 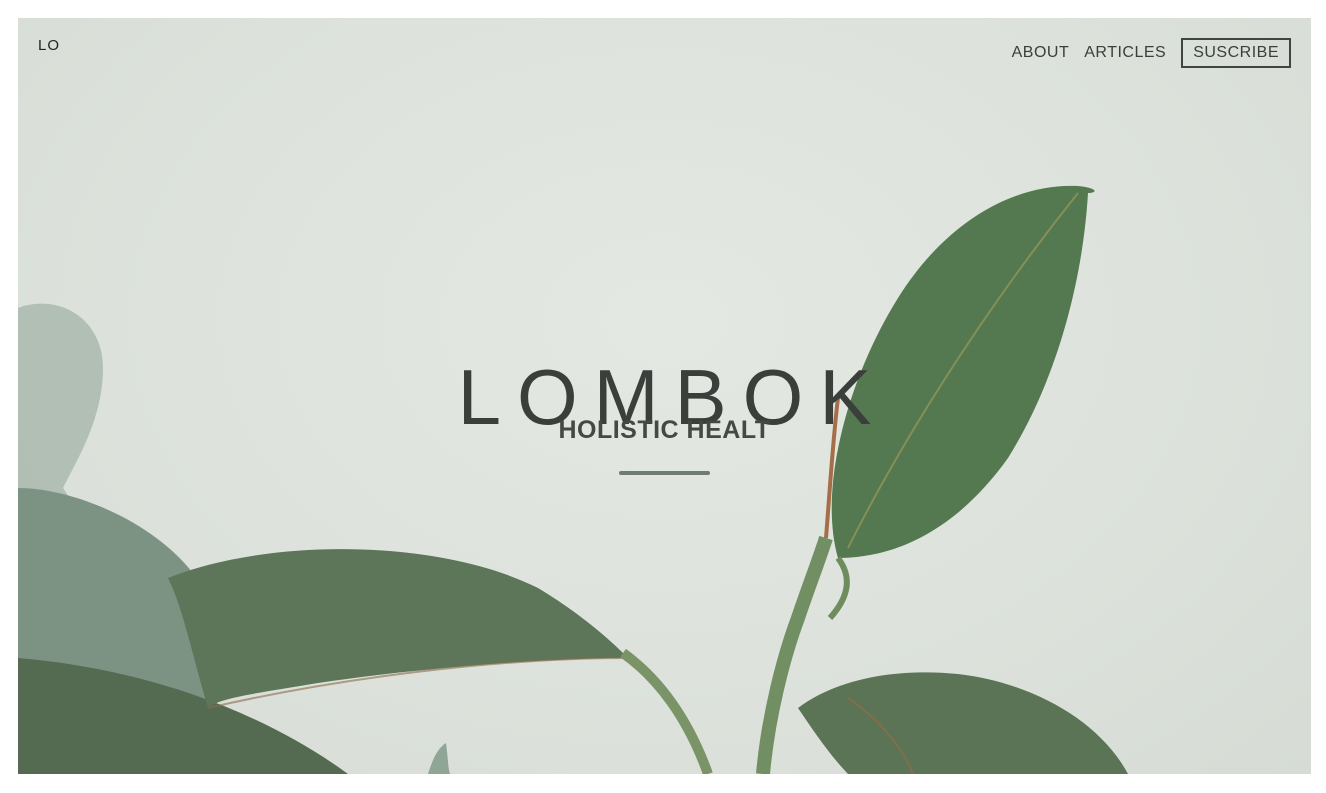 I want to click on nav-about-link: ABOUT, so click(x=1041, y=53).